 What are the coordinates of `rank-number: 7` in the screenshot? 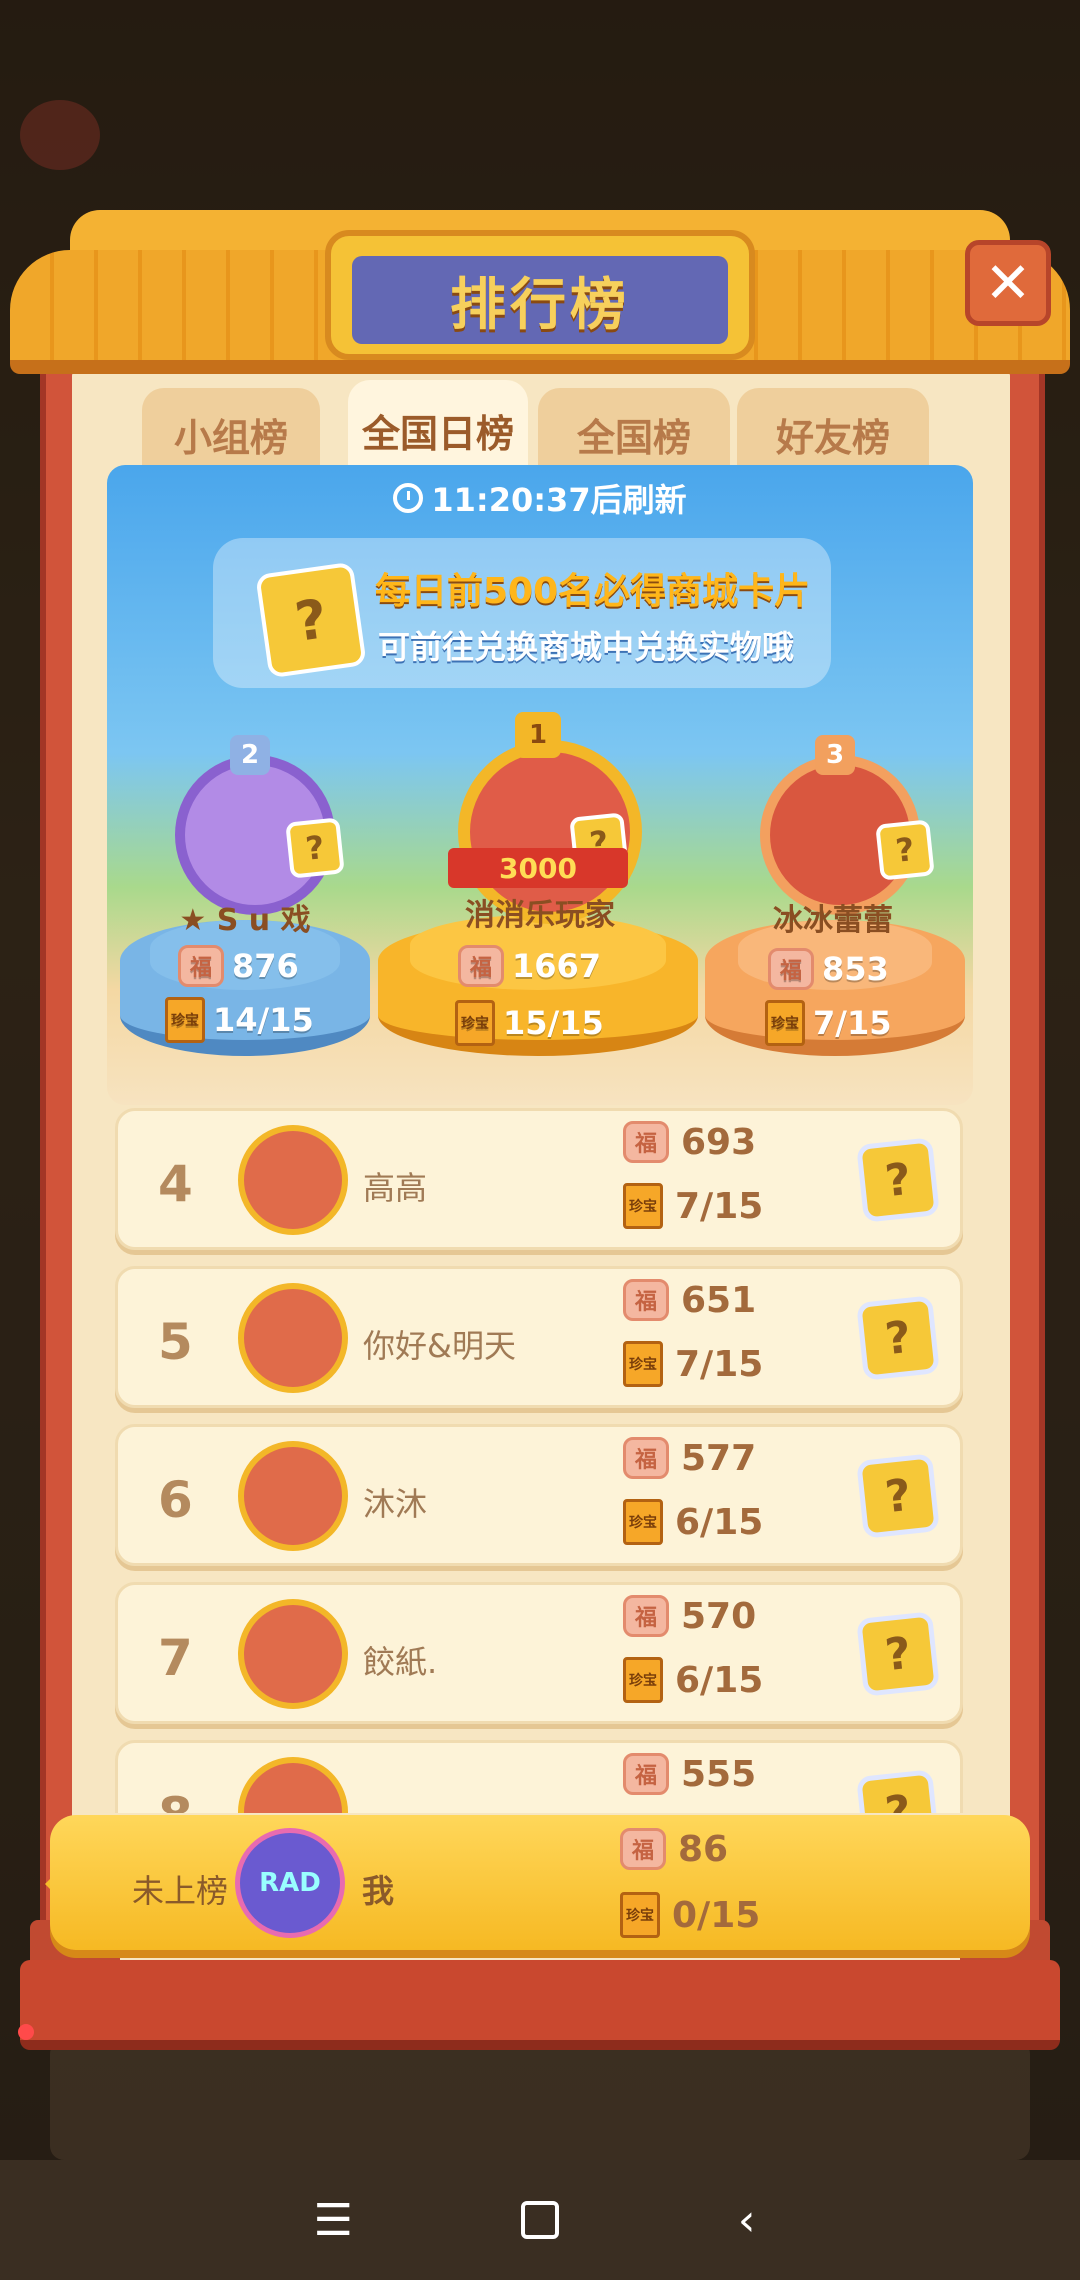 It's located at (175, 1658).